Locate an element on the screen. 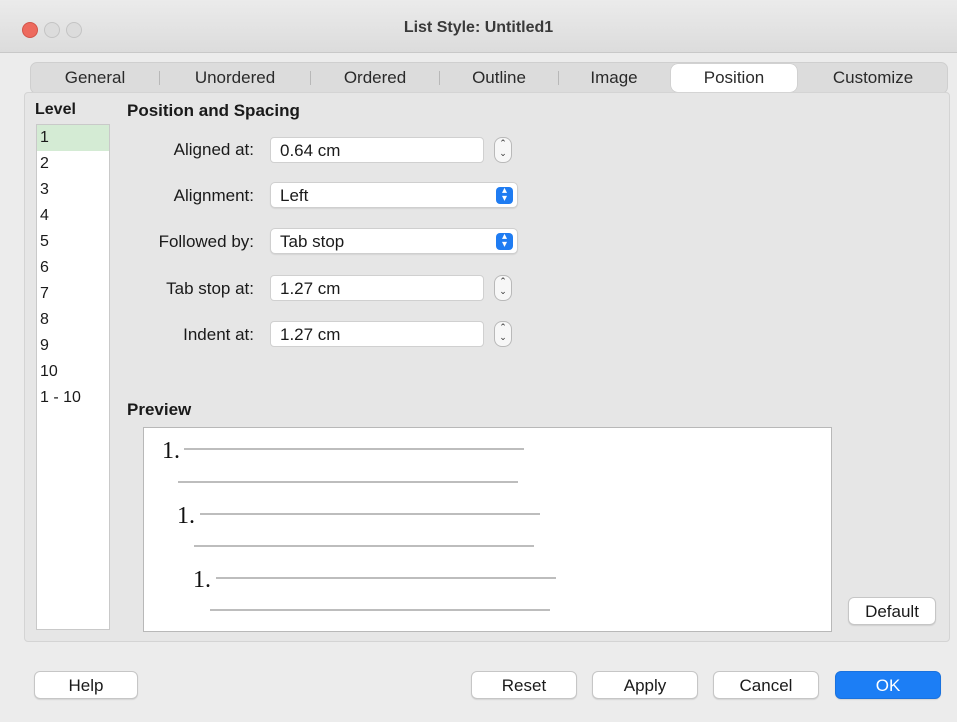 The height and width of the screenshot is (722, 957). level-item-6: 6 is located at coordinates (73, 268).